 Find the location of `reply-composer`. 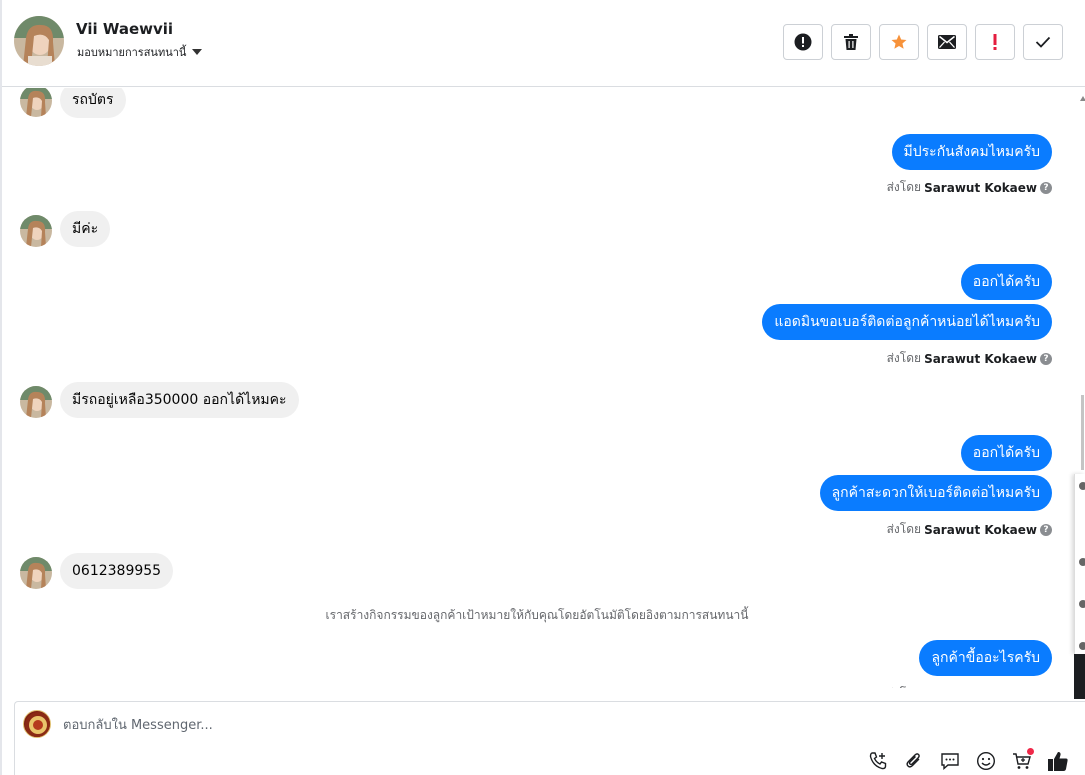

reply-composer is located at coordinates (549, 738).